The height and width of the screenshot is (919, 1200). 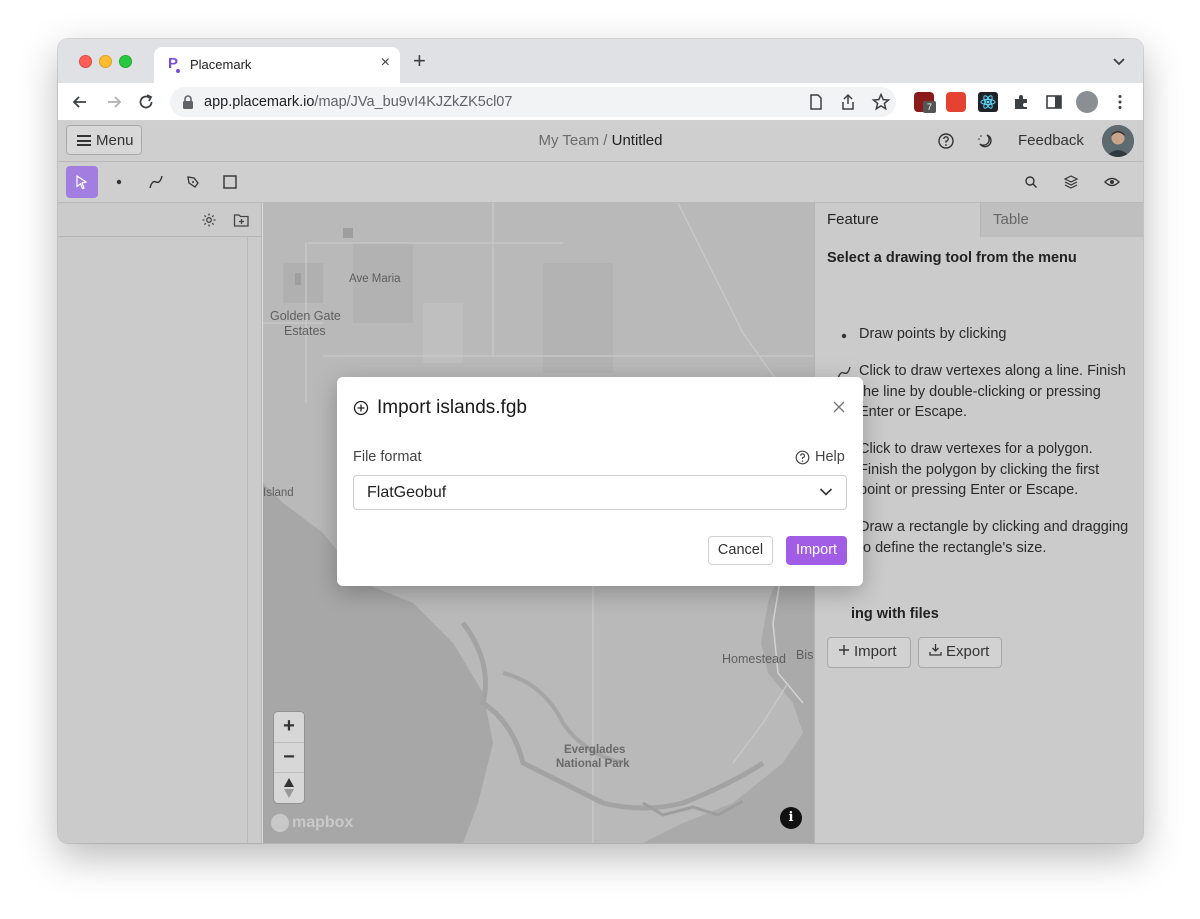 What do you see at coordinates (114, 102) in the screenshot?
I see `forward-arrow-icon` at bounding box center [114, 102].